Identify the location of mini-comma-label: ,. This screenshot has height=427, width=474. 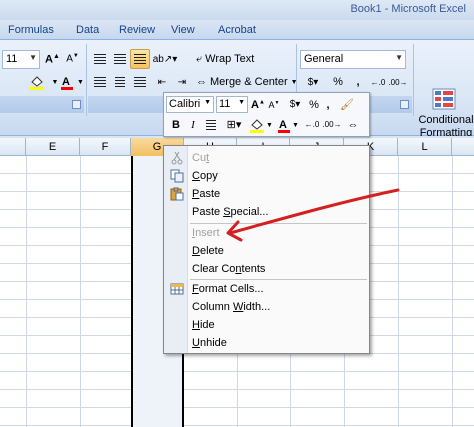
(328, 104).